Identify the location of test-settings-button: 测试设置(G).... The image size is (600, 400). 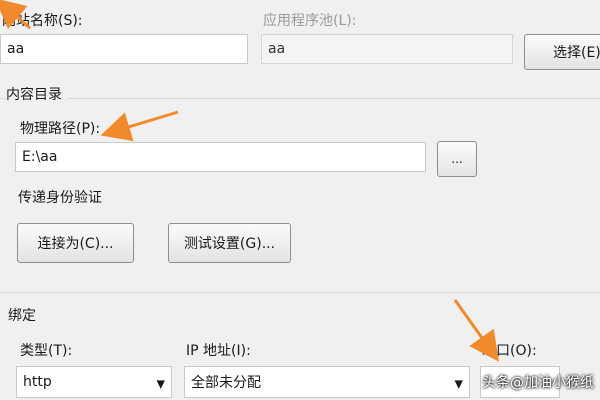
(229, 243).